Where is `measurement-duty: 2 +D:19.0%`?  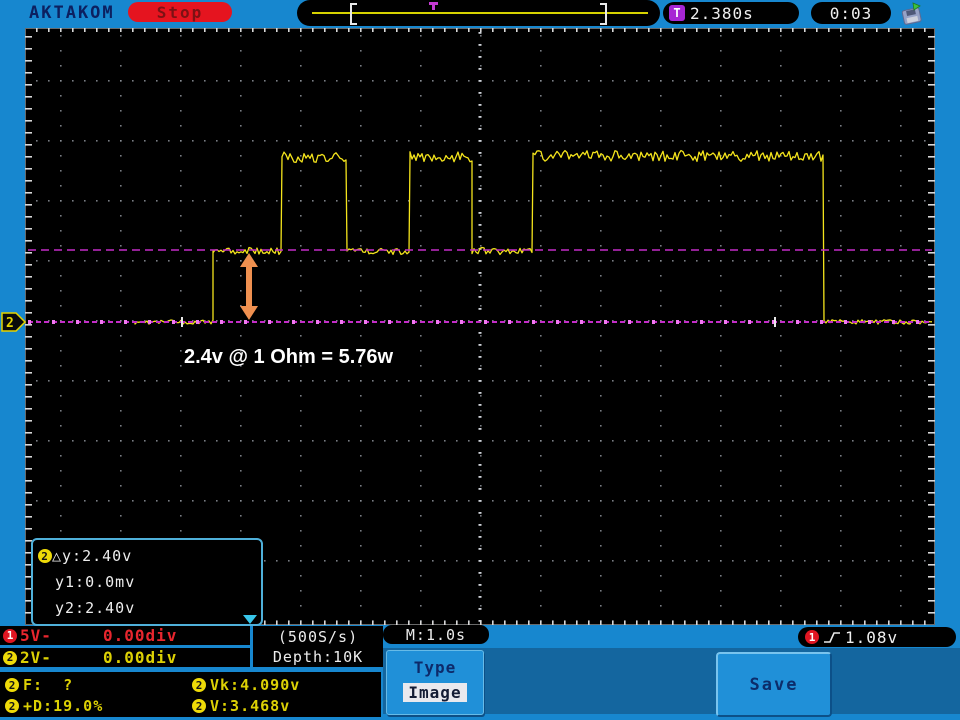 measurement-duty: 2 +D:19.0% is located at coordinates (54, 706).